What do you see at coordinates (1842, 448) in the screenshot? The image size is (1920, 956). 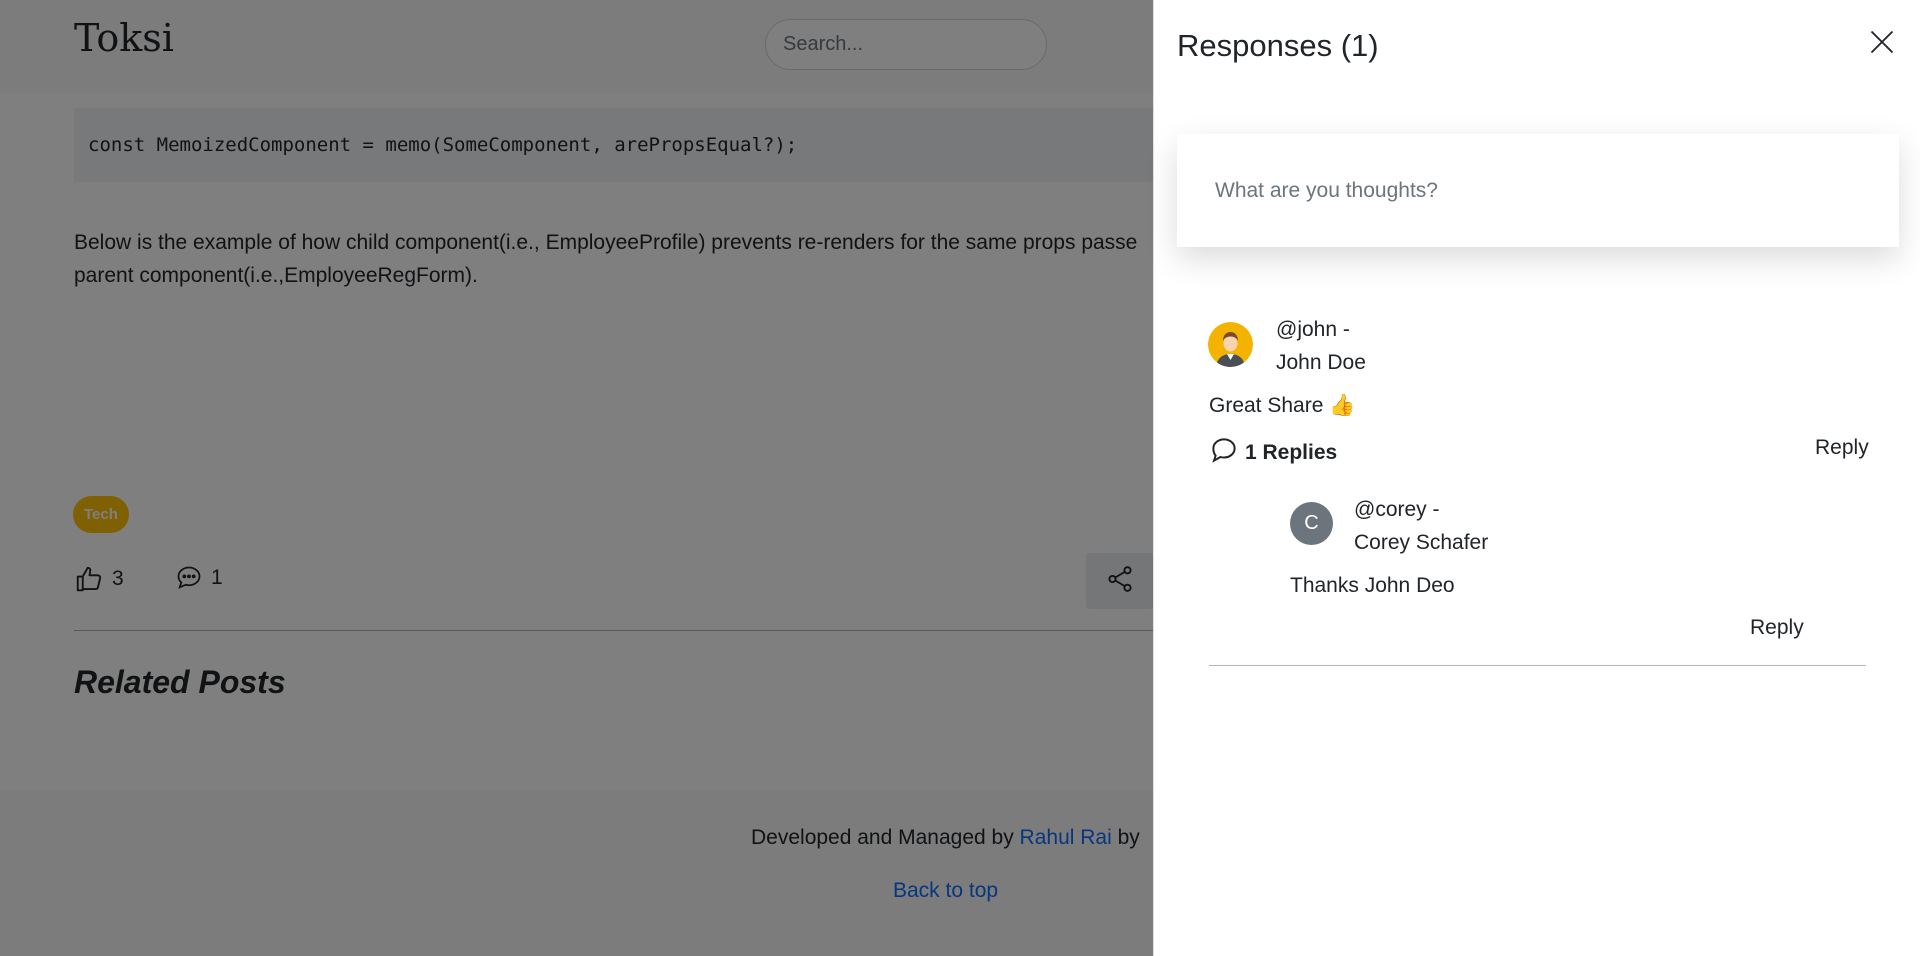 I see `reply-button: Reply` at bounding box center [1842, 448].